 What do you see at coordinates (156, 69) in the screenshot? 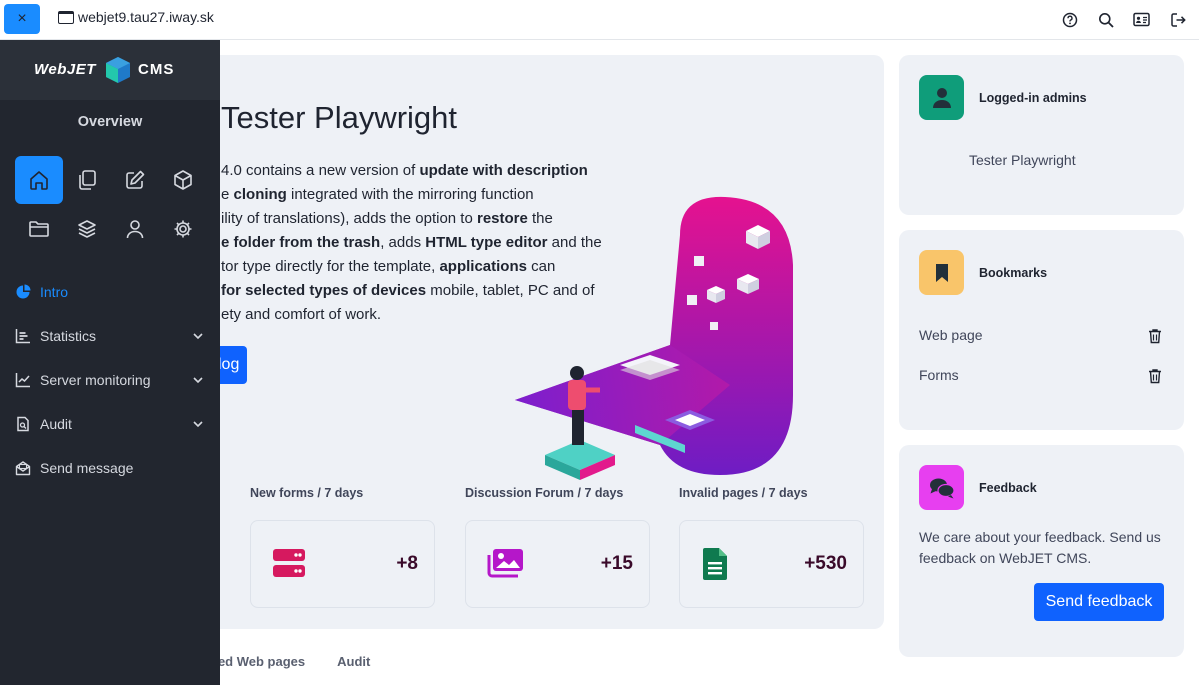
I see `svg-text: CMS` at bounding box center [156, 69].